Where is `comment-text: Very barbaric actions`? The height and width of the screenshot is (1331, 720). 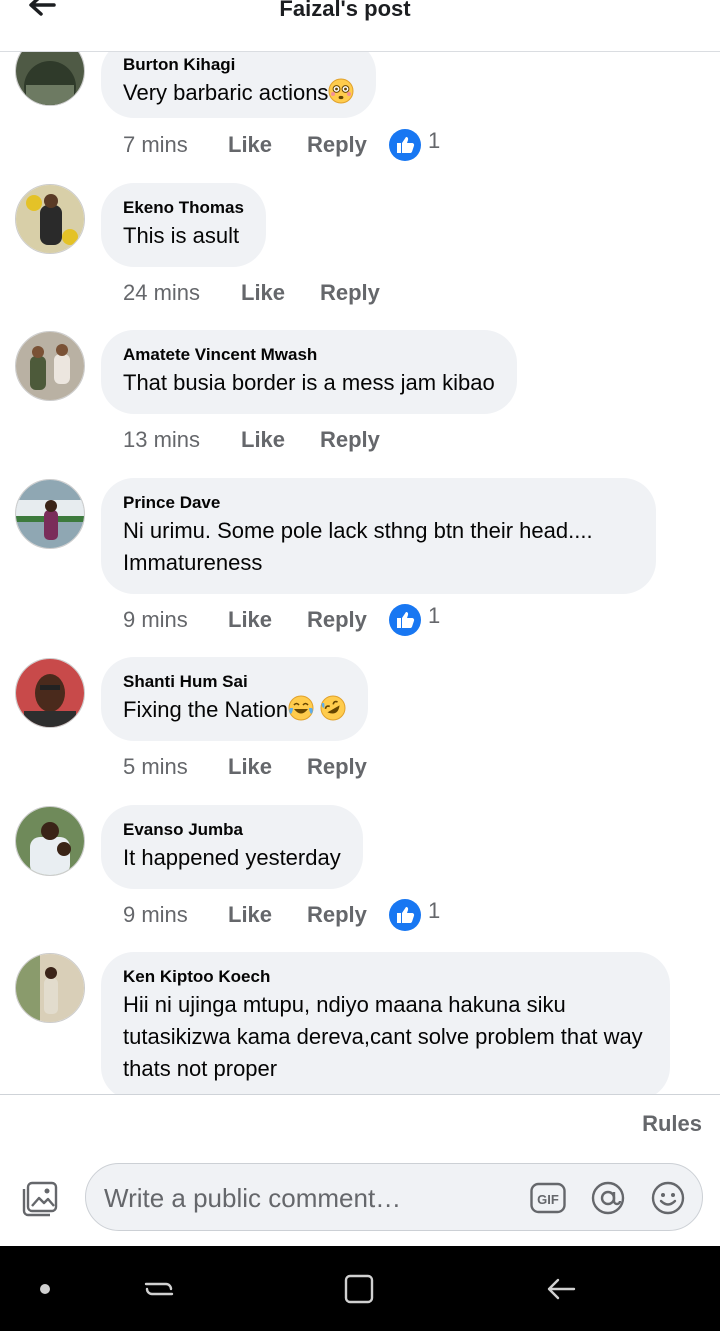
comment-text: Very barbaric actions is located at coordinates (238, 93).